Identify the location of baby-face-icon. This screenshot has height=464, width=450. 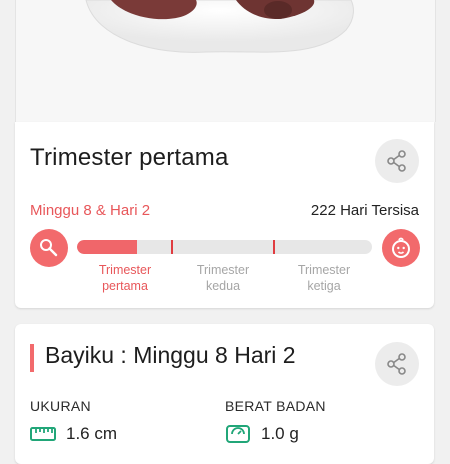
(401, 247).